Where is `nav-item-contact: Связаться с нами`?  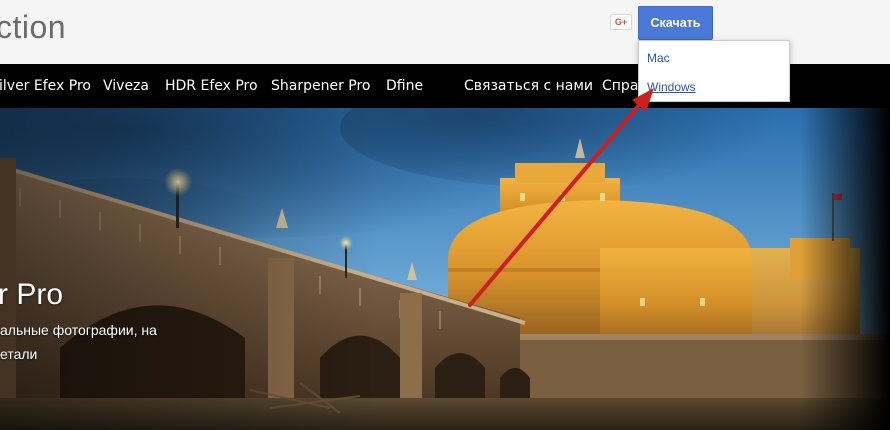 nav-item-contact: Связаться с нами is located at coordinates (528, 86).